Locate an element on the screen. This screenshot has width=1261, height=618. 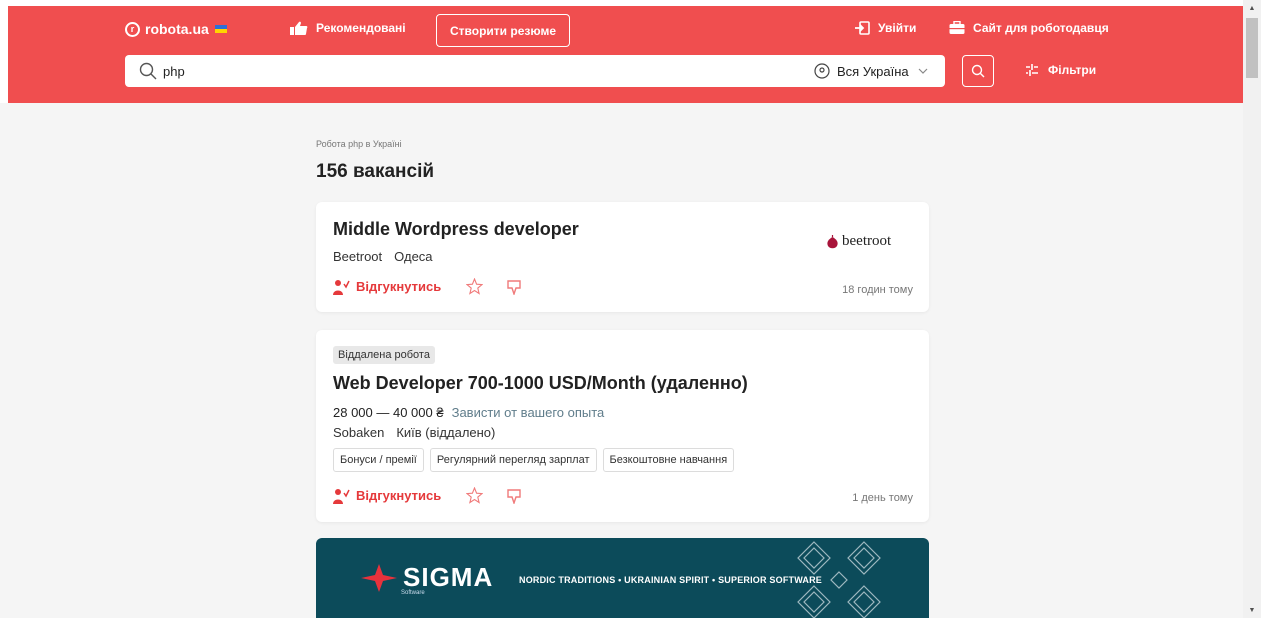
job-city: Одеса is located at coordinates (413, 256).